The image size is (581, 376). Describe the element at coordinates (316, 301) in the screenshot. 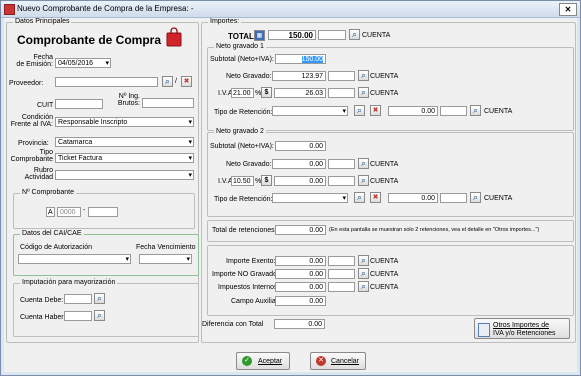

I see `campo-auxiliar-value: 0.00` at that location.